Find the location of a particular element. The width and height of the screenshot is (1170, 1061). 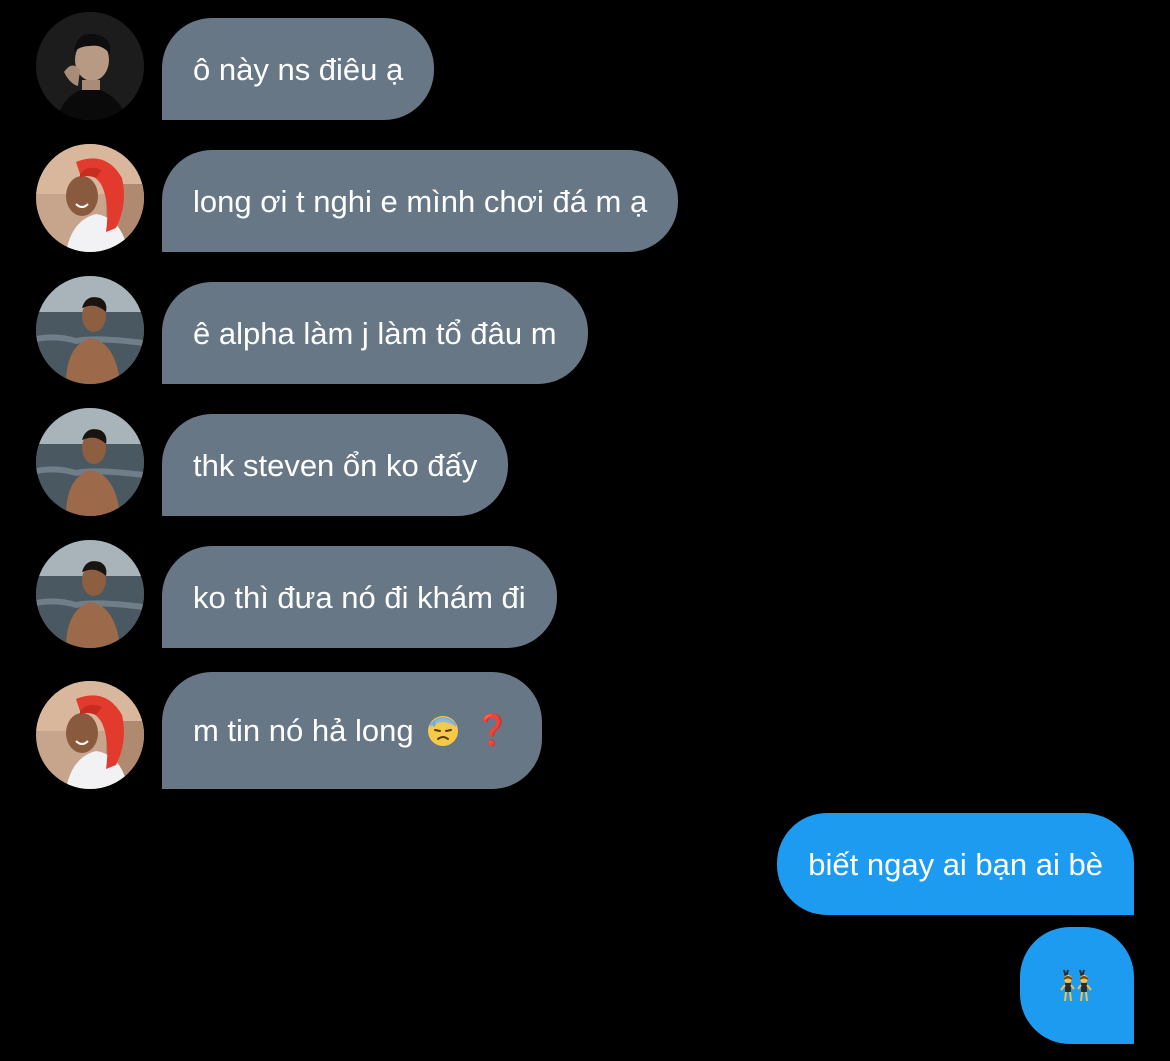

red-question-mark-emoji: ❓ is located at coordinates (492, 730).